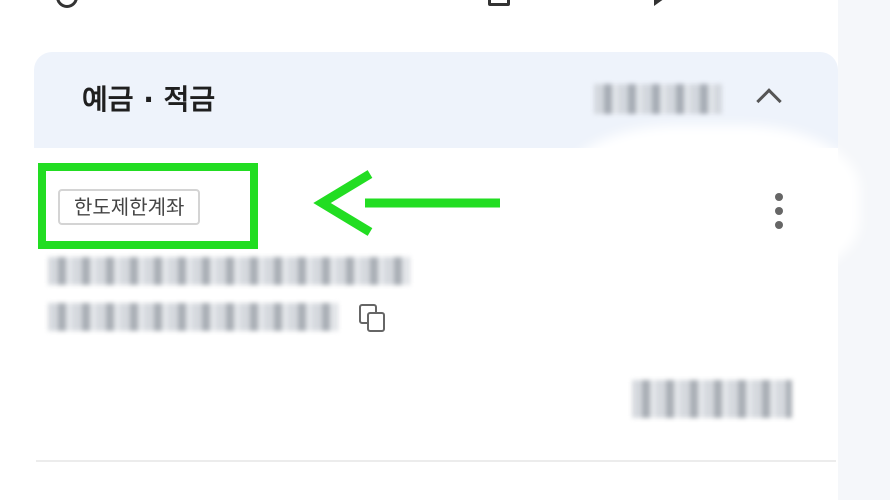 Image resolution: width=890 pixels, height=500 pixels. What do you see at coordinates (780, 215) in the screenshot?
I see `more-vertical-icon` at bounding box center [780, 215].